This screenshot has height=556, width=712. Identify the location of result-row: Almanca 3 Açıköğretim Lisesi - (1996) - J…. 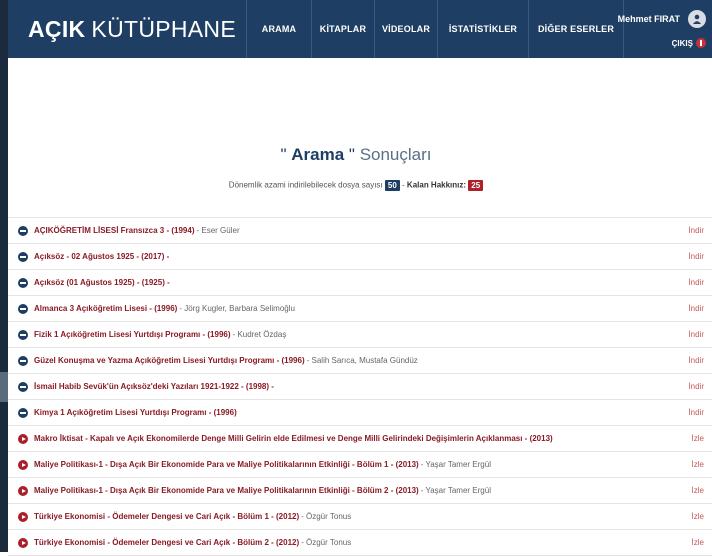
(360, 308).